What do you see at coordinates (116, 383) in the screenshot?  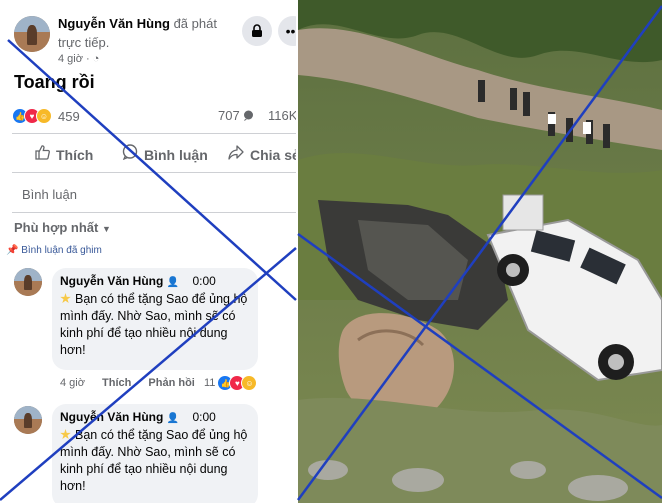 I see `comment-like-button: Thích` at bounding box center [116, 383].